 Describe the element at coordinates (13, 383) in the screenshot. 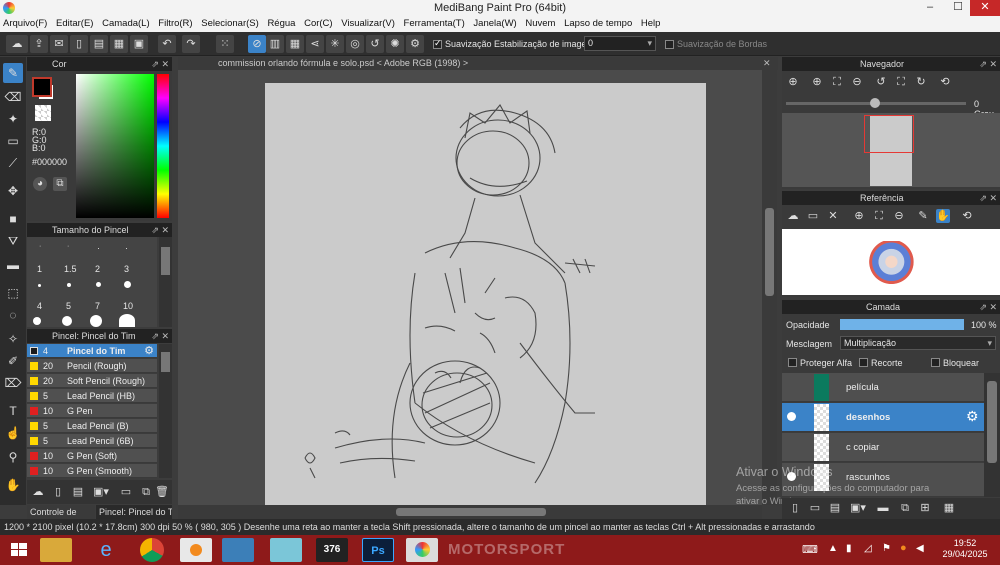

I see `select-eraser-tool-icon: ⌦` at that location.